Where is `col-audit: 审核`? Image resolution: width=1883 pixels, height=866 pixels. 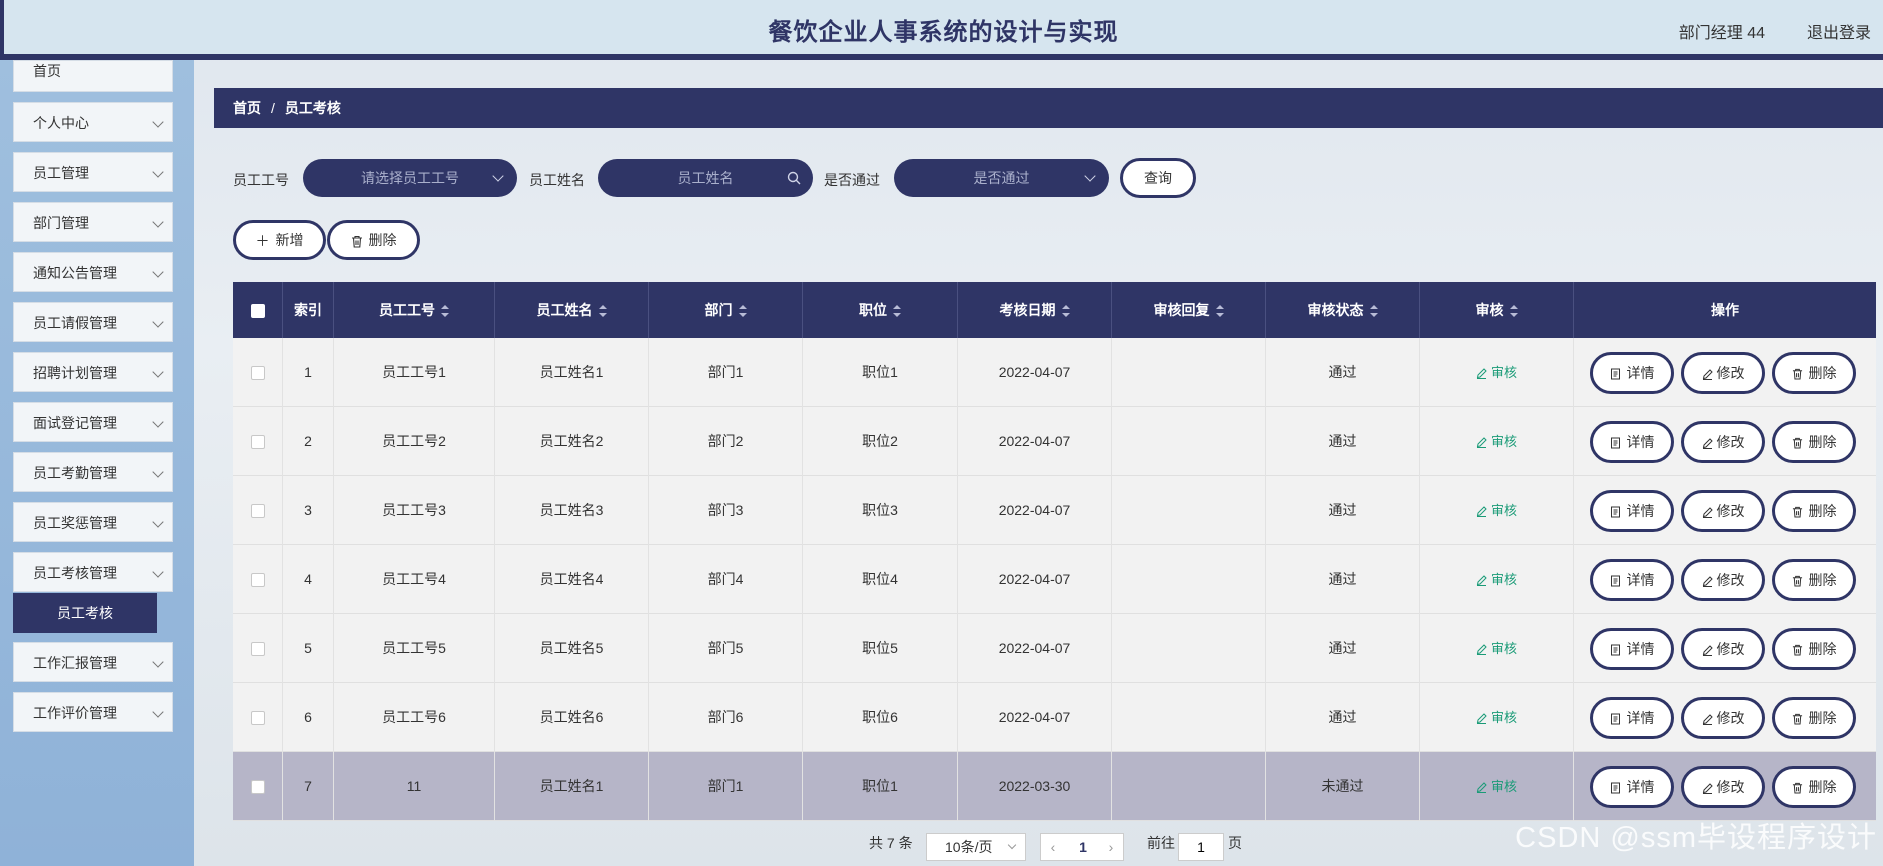
col-audit: 审核 is located at coordinates (1497, 310).